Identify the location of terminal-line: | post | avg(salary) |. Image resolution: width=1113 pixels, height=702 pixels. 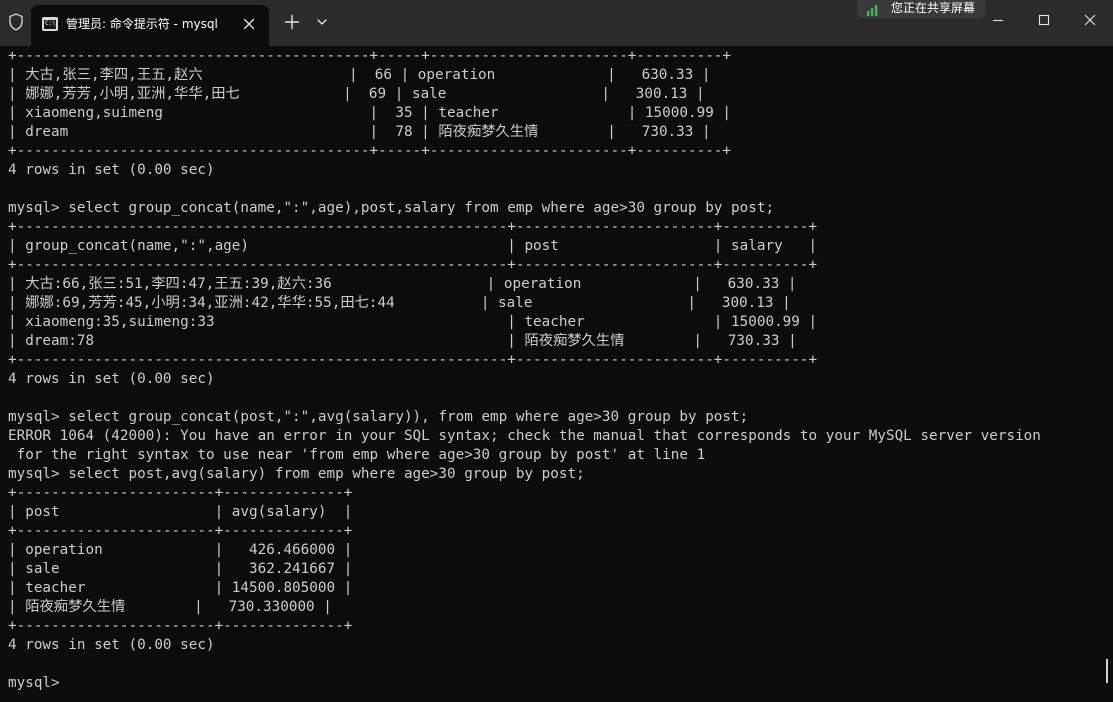
(180, 512).